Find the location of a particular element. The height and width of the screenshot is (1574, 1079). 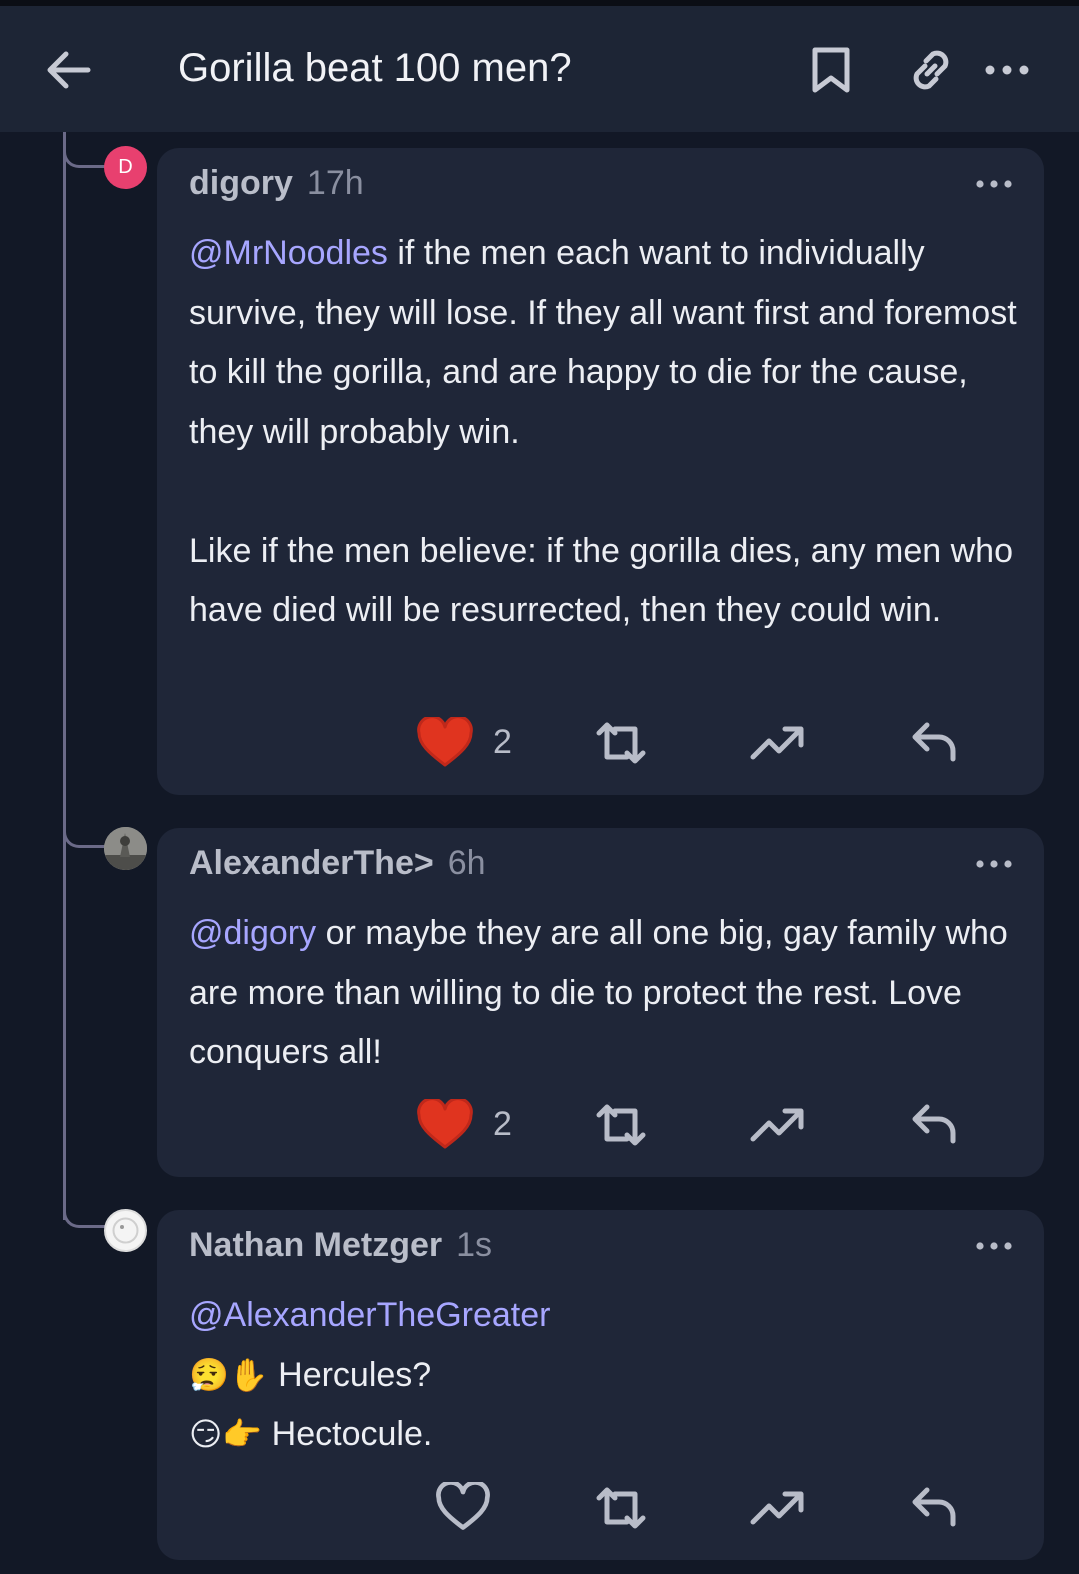

author-name: digory is located at coordinates (241, 183).